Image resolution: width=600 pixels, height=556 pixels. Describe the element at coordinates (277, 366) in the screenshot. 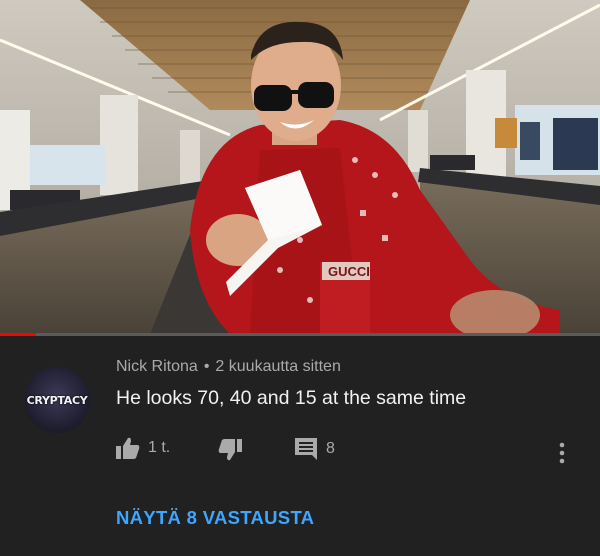

I see `comment-time: 2 kuukautta sitten` at that location.